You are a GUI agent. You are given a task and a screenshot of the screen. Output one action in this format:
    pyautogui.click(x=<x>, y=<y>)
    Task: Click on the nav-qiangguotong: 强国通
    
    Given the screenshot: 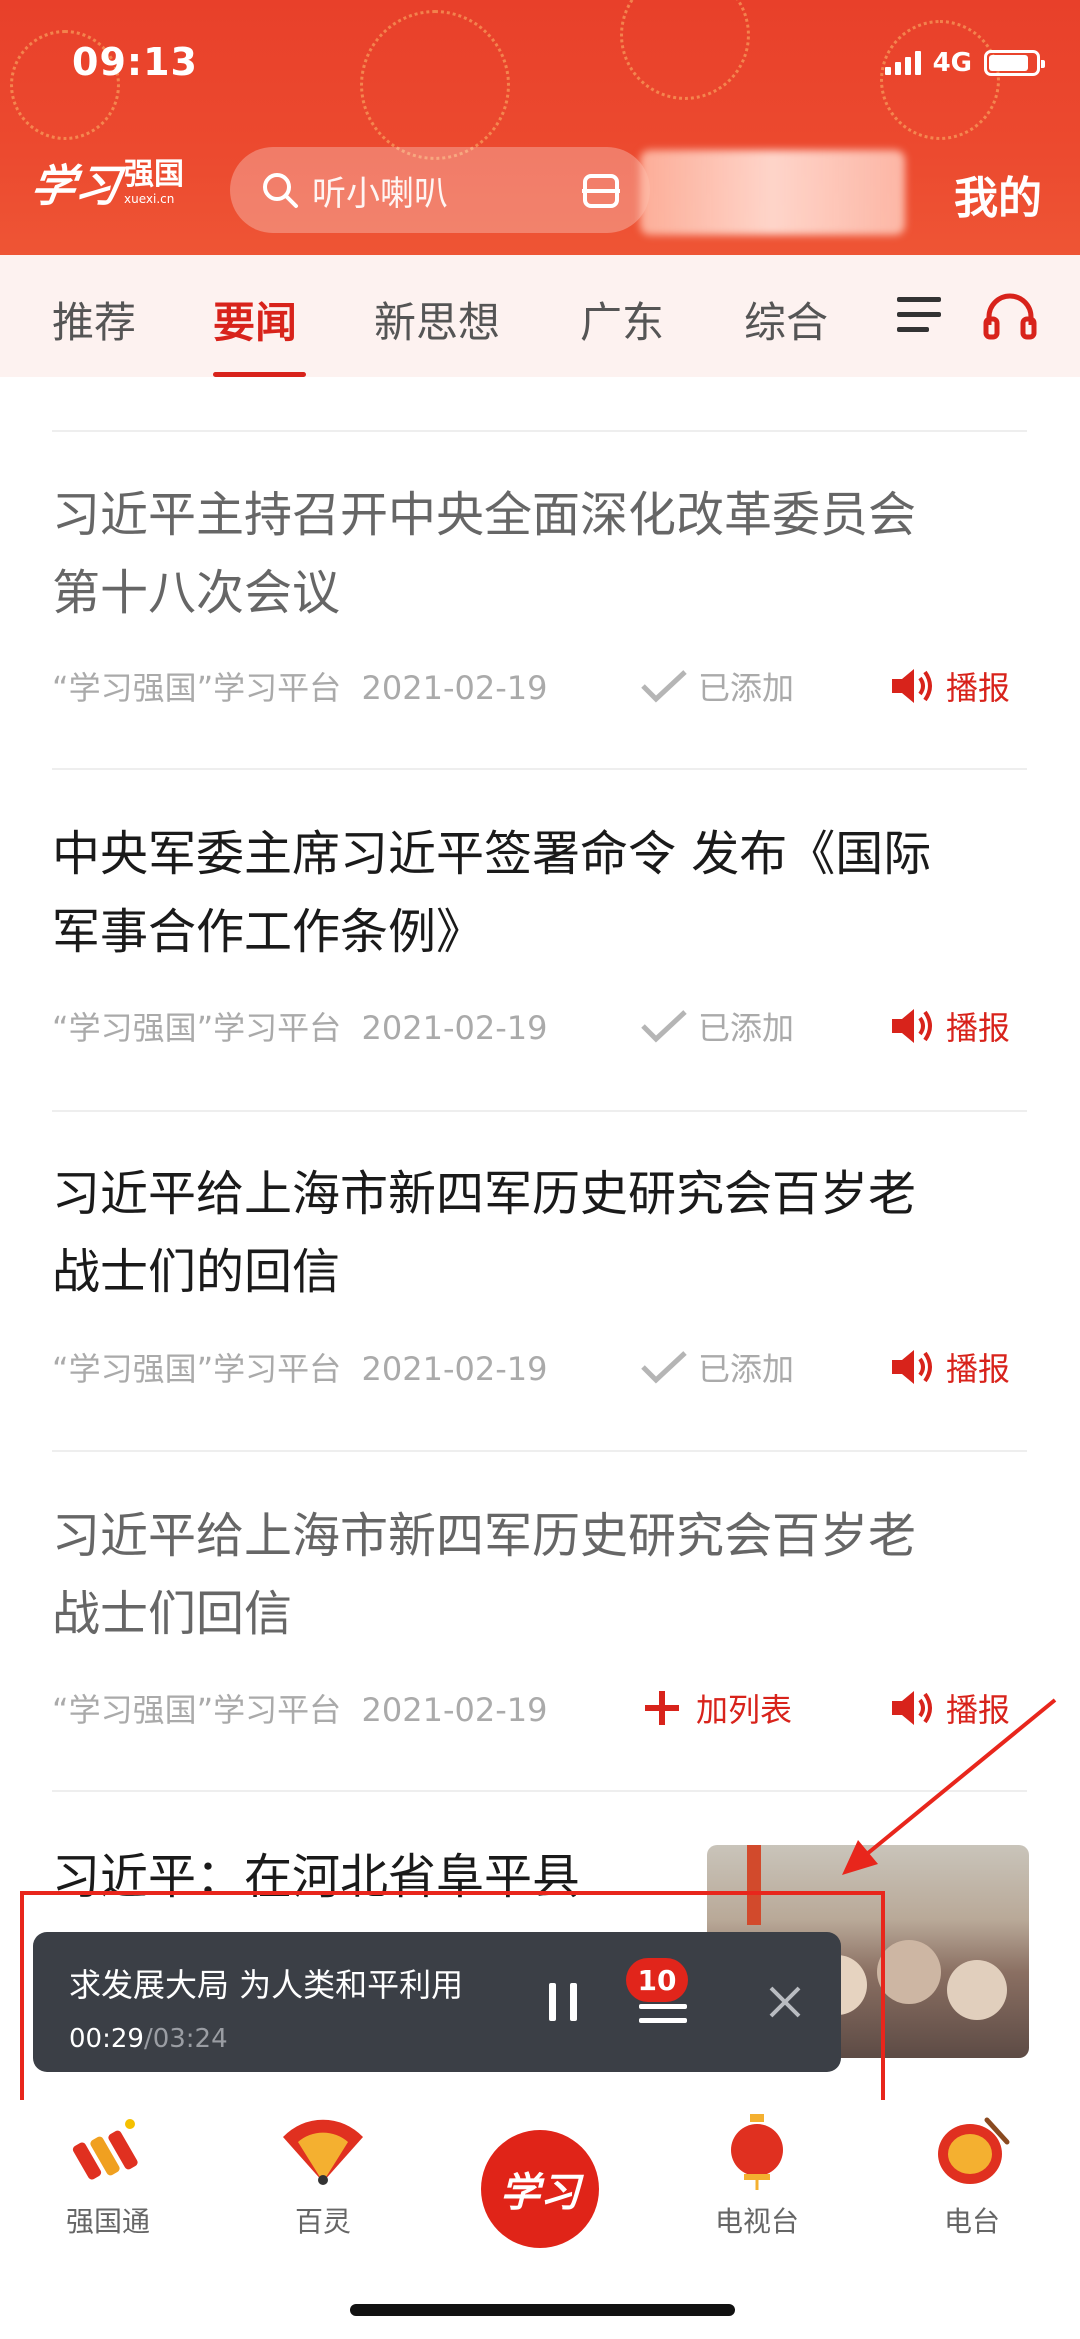 What is the action you would take?
    pyautogui.click(x=108, y=2176)
    